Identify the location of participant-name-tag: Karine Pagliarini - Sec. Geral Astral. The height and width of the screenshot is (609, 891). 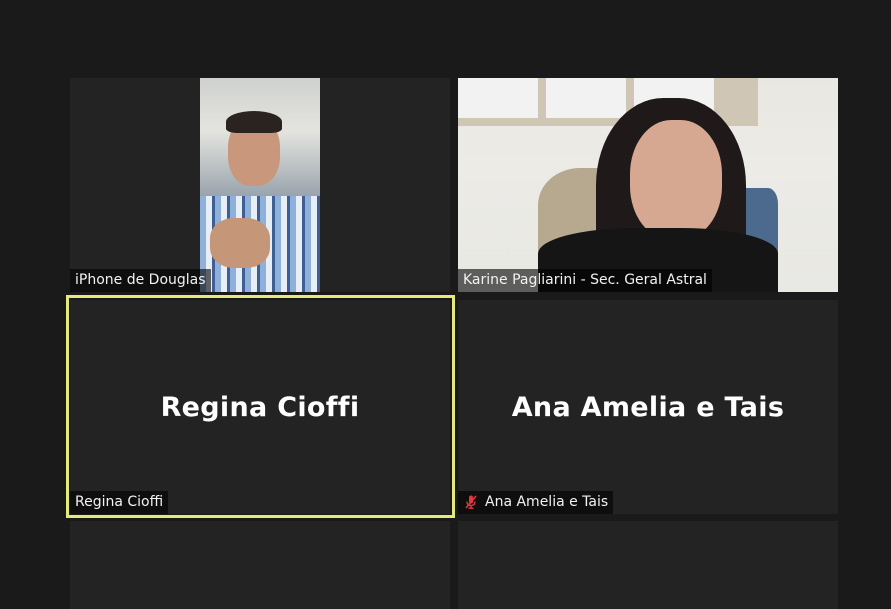
(585, 280).